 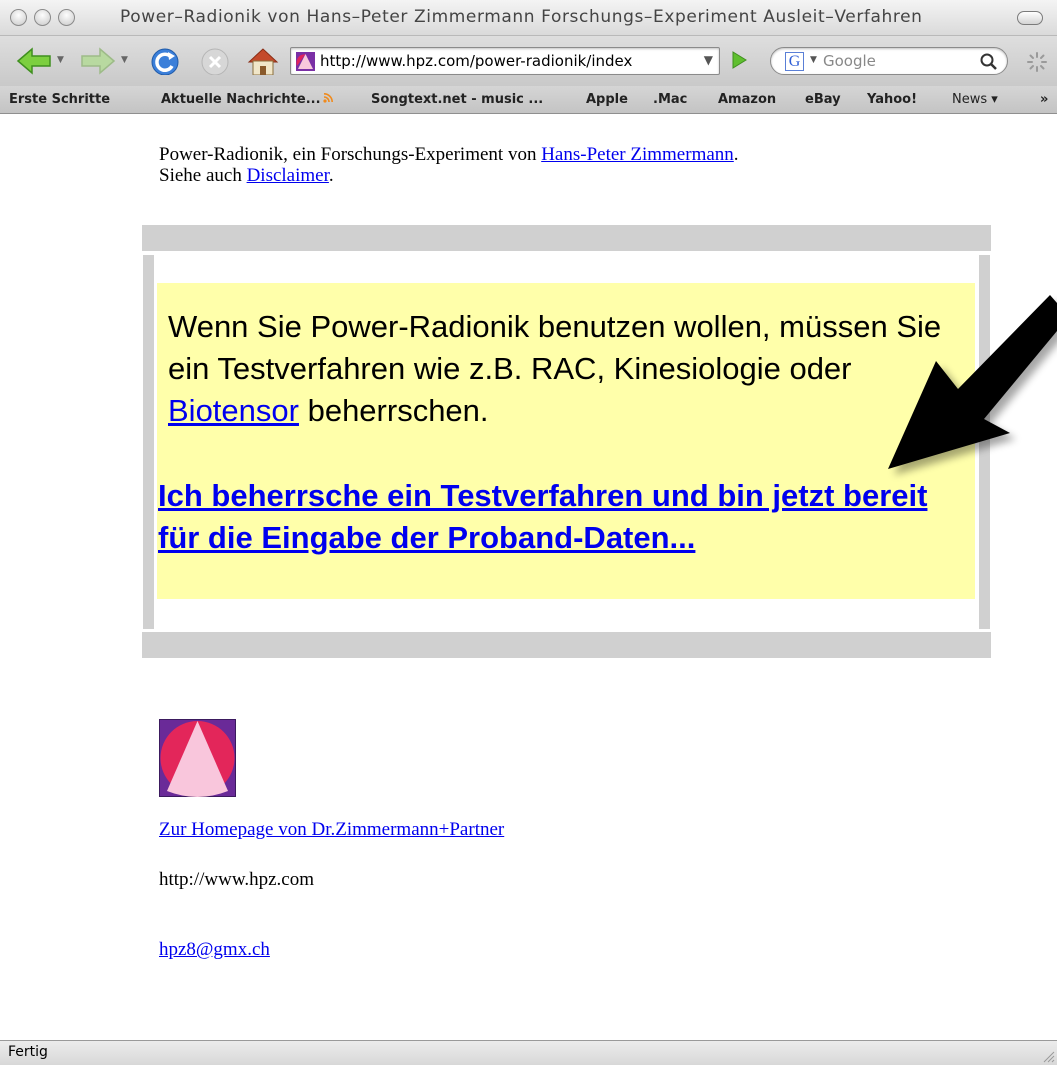 What do you see at coordinates (236, 879) in the screenshot?
I see `homepage-url-text: http://www.hpz.com` at bounding box center [236, 879].